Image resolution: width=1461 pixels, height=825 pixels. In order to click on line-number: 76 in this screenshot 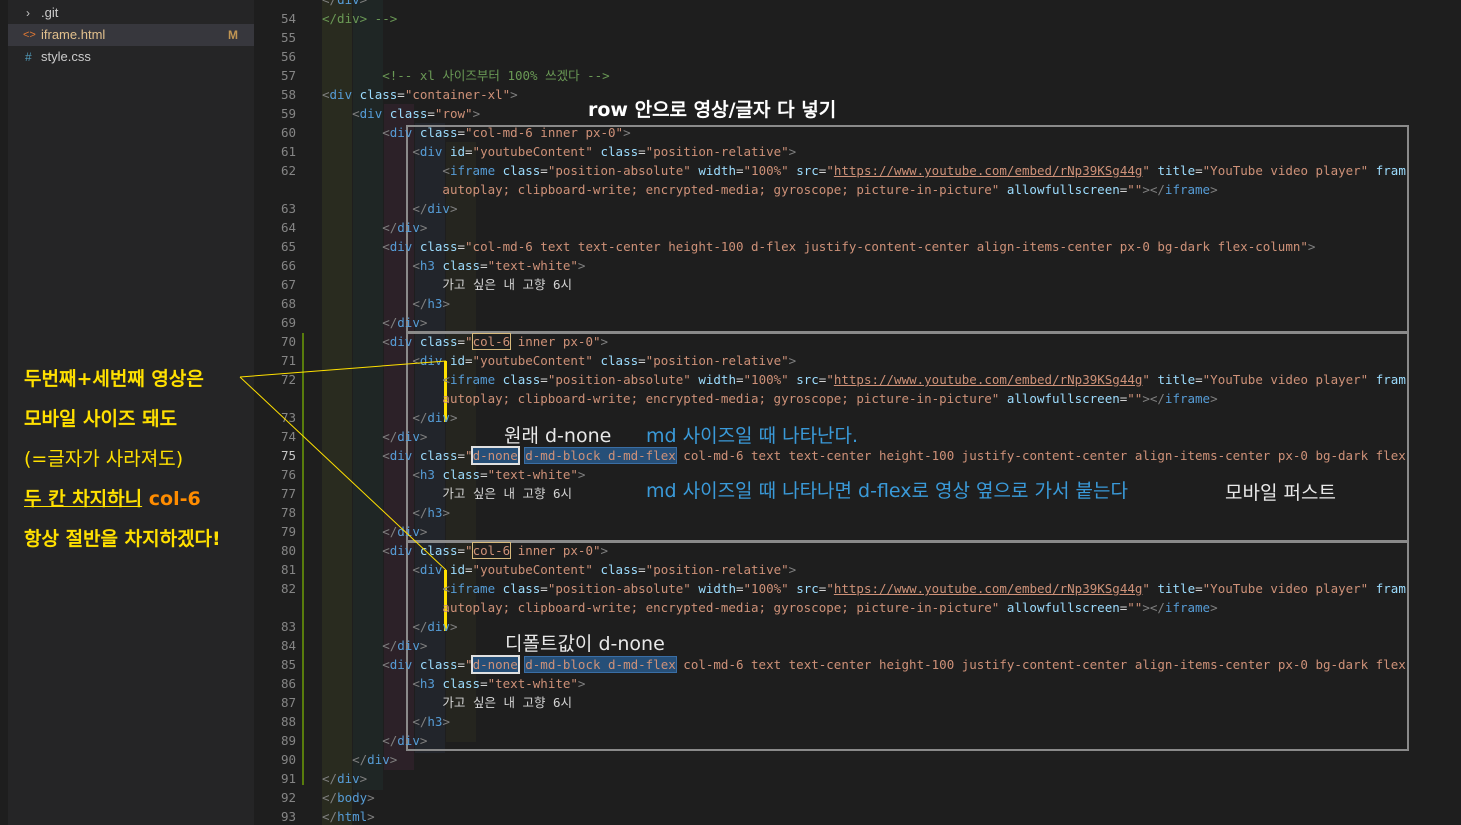, I will do `click(288, 474)`.